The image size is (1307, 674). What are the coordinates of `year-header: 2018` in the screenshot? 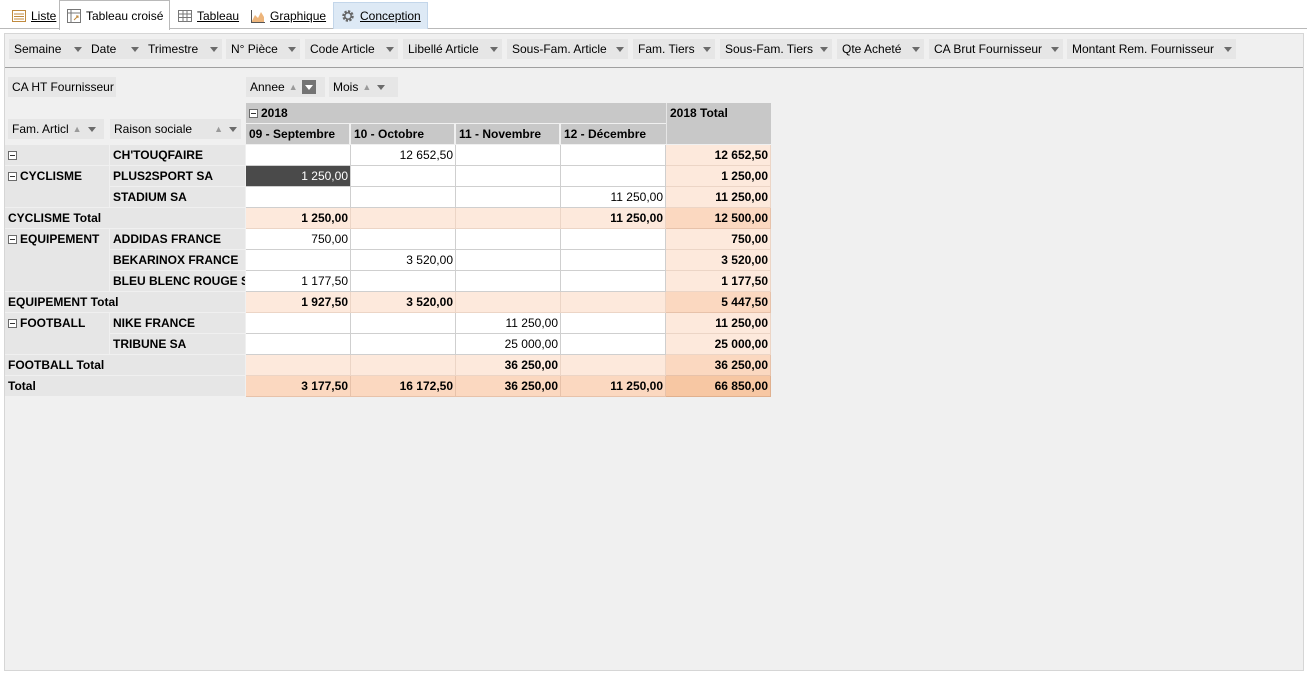 It's located at (456, 113).